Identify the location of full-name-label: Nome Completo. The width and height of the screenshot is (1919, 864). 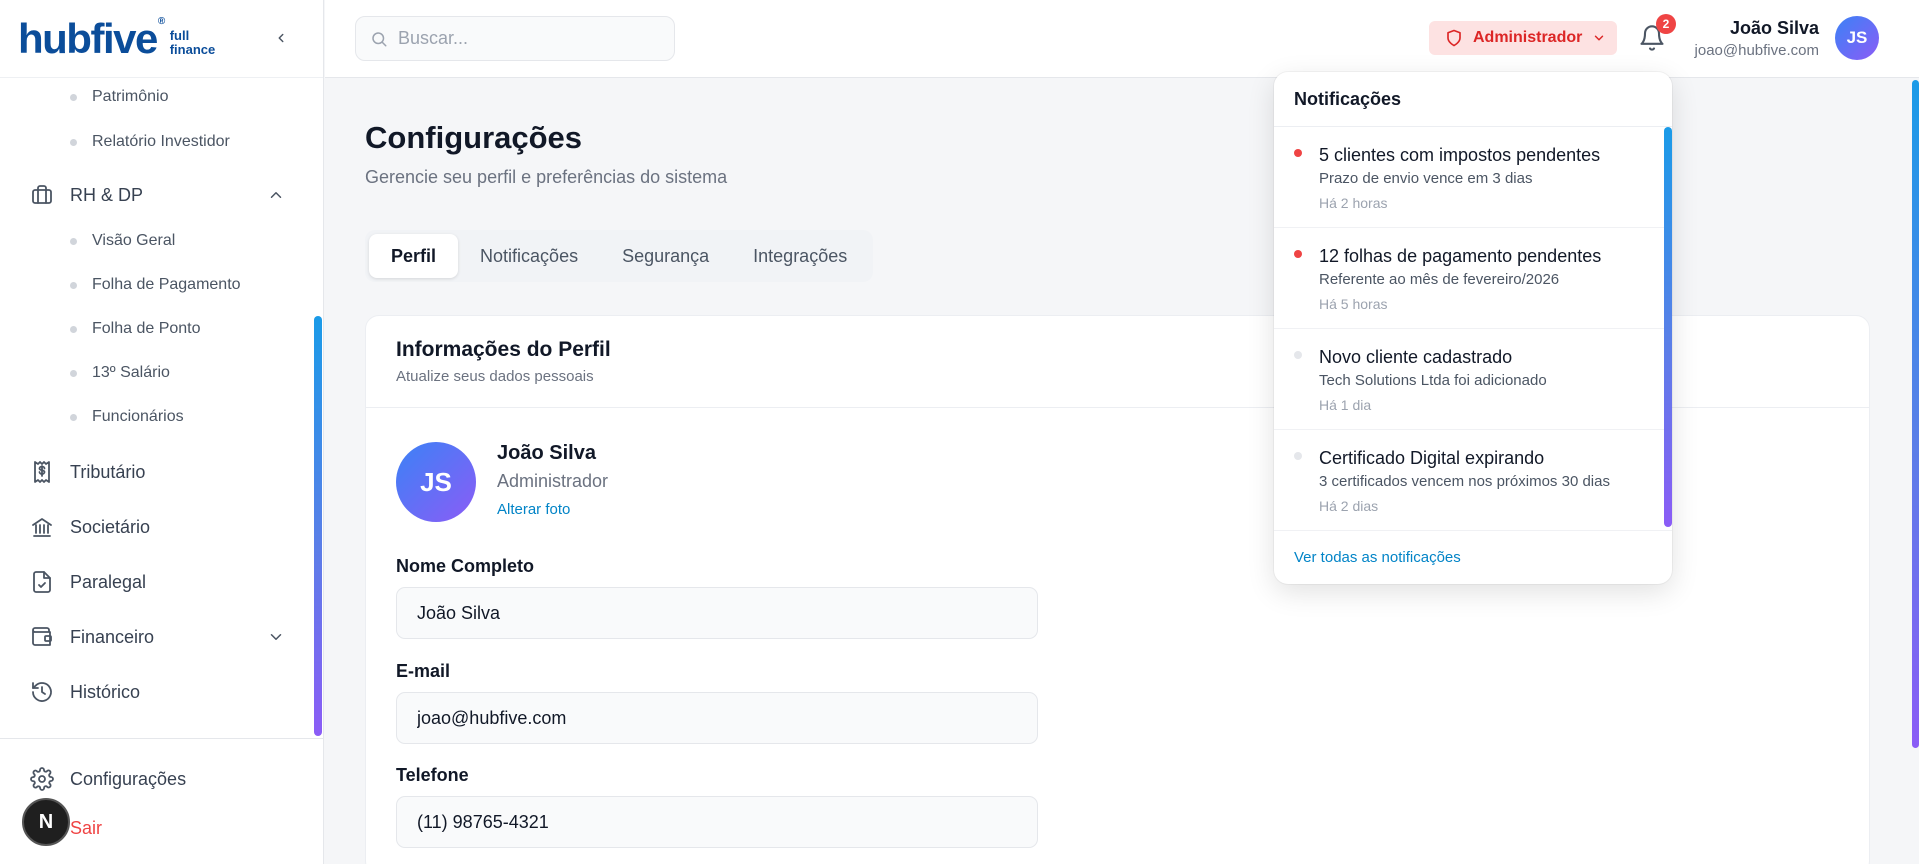
(465, 566).